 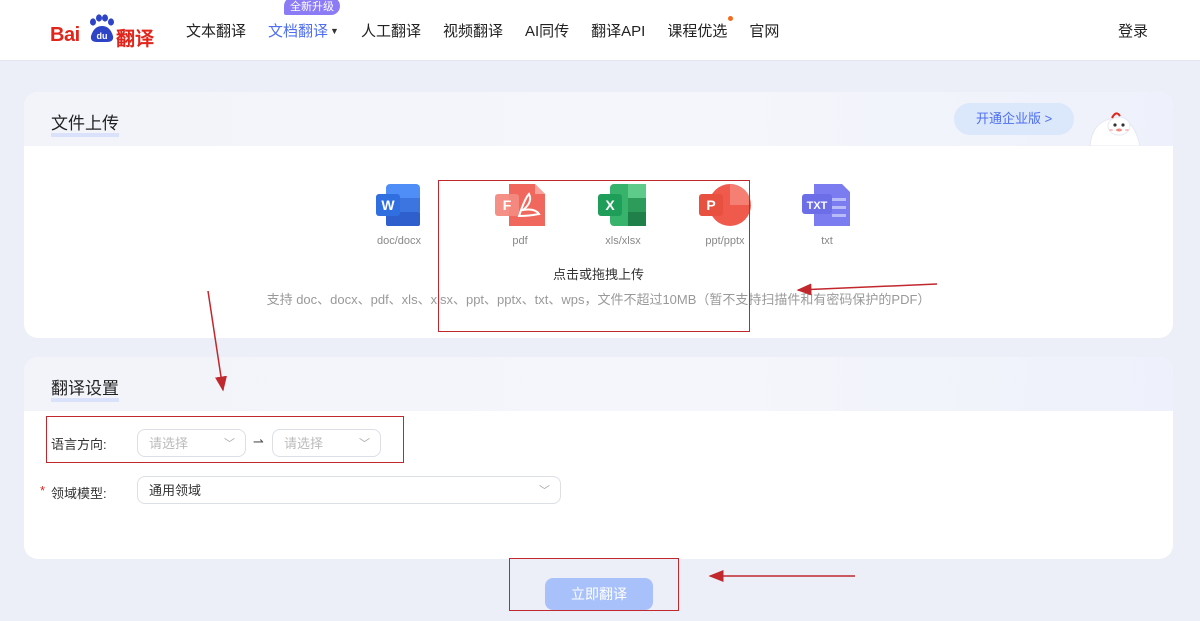 I want to click on ppt-icon: P, so click(x=725, y=205).